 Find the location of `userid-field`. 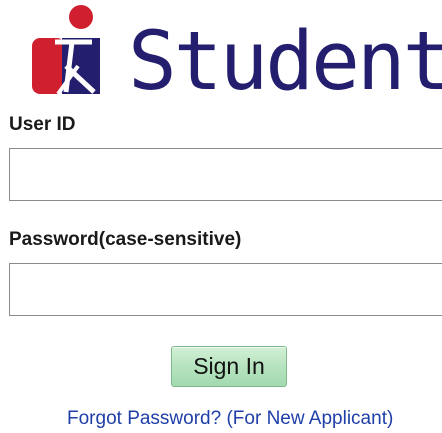

userid-field is located at coordinates (225, 174).